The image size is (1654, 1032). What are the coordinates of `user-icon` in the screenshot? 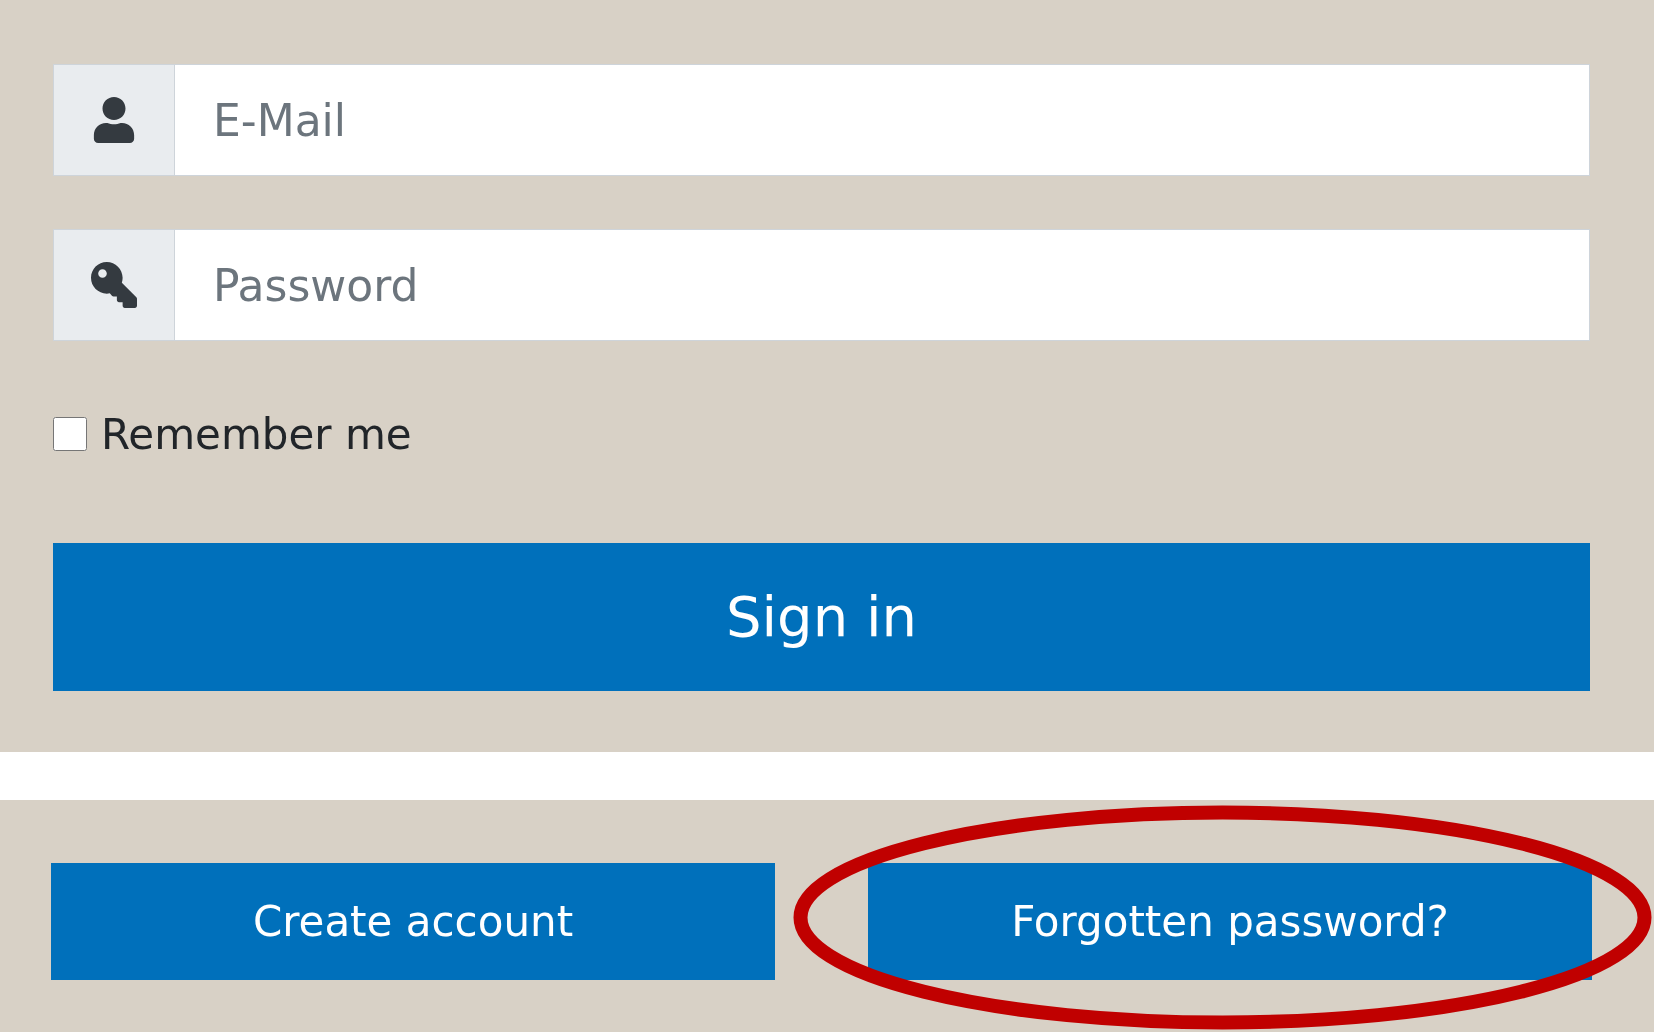 It's located at (114, 120).